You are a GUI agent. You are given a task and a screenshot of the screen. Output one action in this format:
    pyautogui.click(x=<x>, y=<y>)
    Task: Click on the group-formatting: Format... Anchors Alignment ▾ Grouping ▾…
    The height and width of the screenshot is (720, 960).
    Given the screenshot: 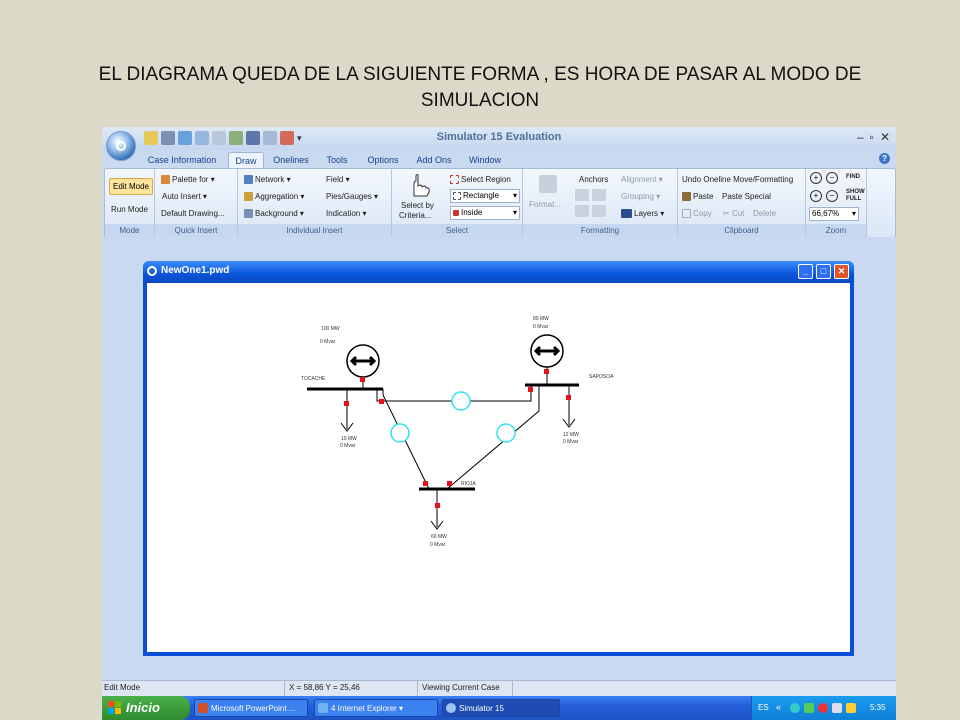 What is the action you would take?
    pyautogui.click(x=600, y=203)
    